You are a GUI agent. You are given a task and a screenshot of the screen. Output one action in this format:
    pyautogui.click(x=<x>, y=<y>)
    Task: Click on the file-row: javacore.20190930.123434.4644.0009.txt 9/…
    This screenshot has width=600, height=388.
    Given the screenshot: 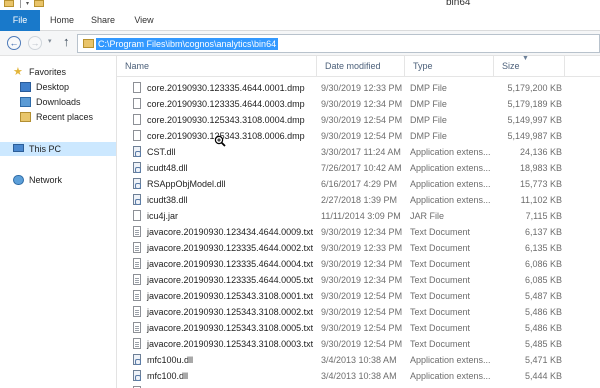 What is the action you would take?
    pyautogui.click(x=341, y=232)
    